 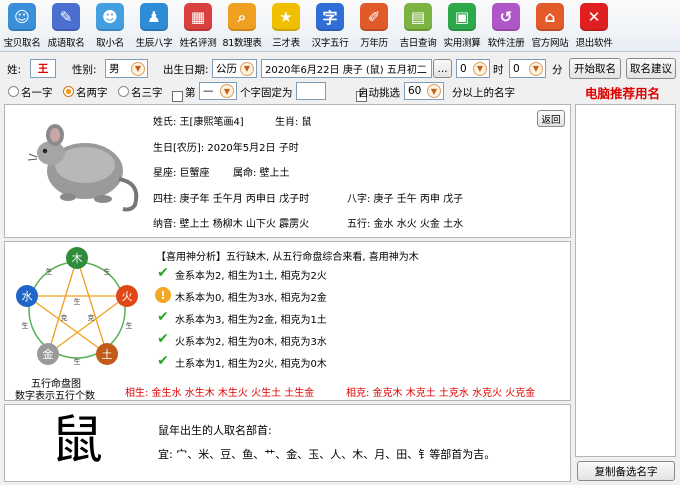 What do you see at coordinates (651, 68) in the screenshot?
I see `naming-suggestion-button: 取名建议` at bounding box center [651, 68].